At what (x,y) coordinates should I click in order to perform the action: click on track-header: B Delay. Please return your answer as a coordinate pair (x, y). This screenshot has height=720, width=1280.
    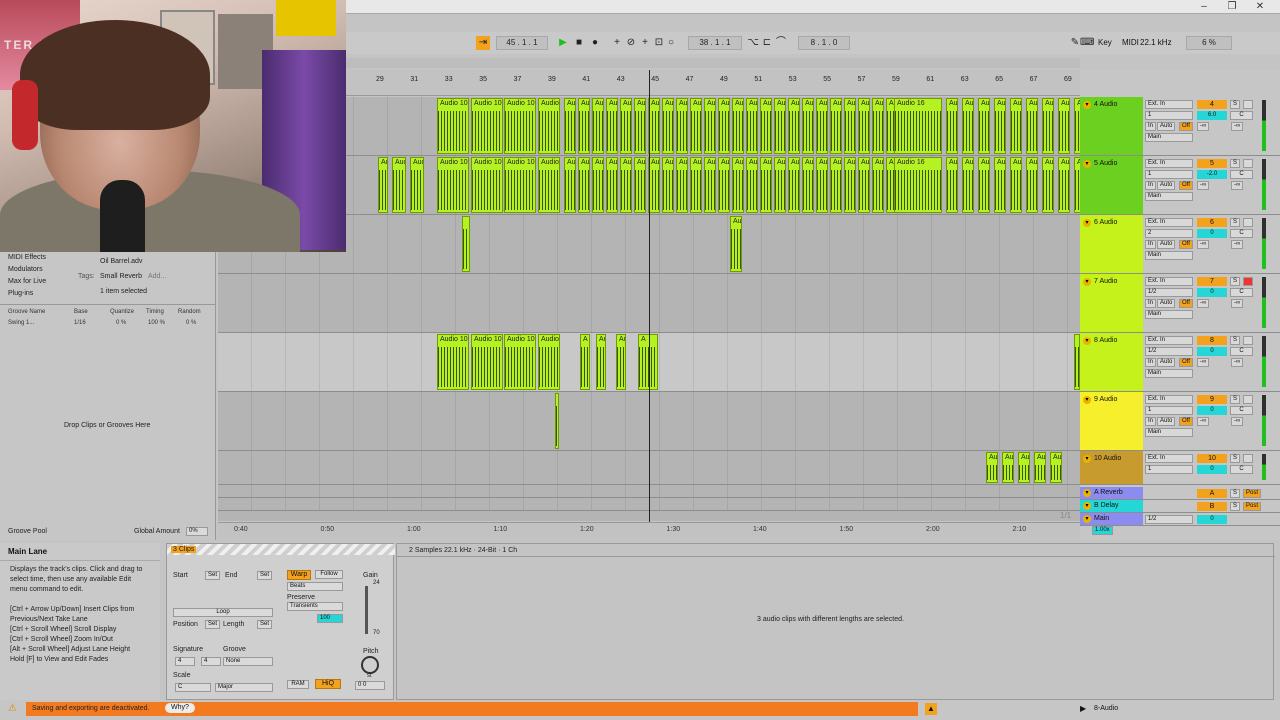
    Looking at the image, I should click on (1111, 506).